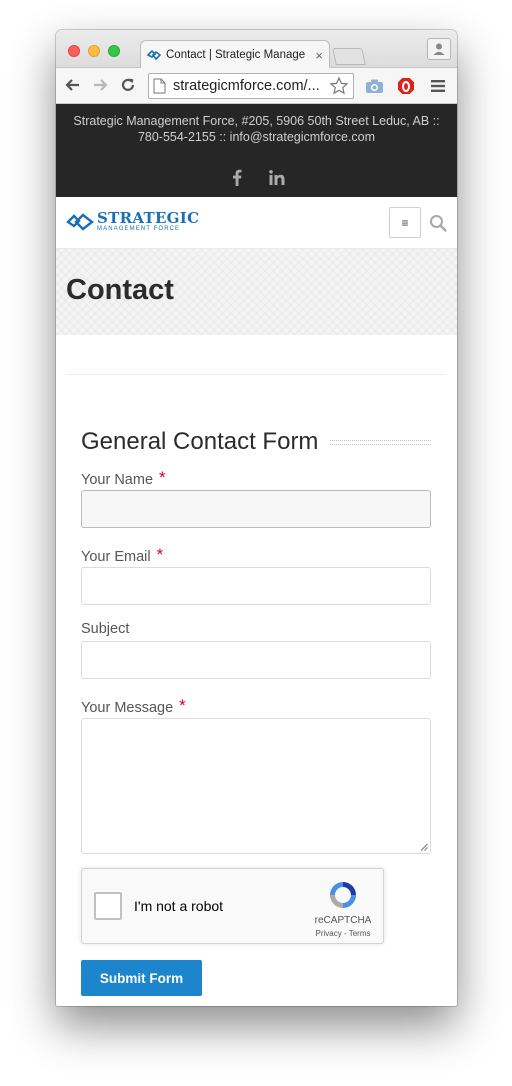  What do you see at coordinates (256, 586) in the screenshot?
I see `email-field` at bounding box center [256, 586].